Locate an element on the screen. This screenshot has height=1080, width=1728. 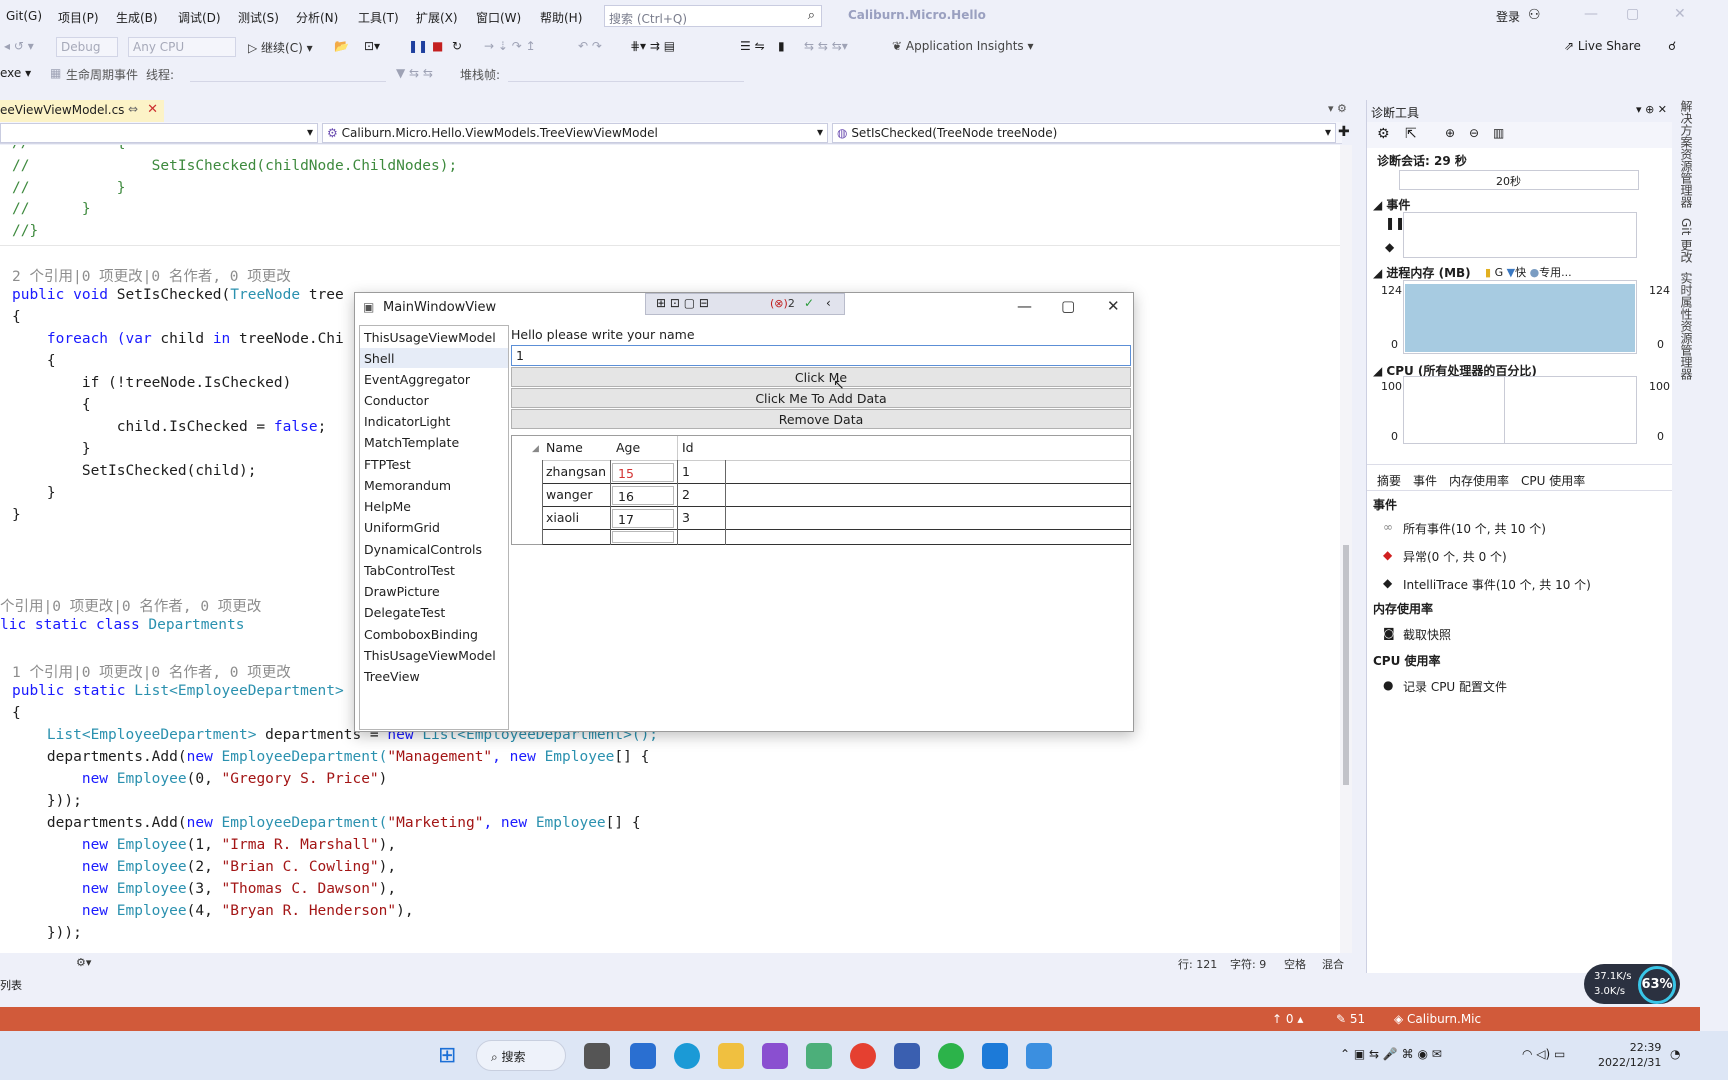
chrome-icon is located at coordinates (863, 1056).